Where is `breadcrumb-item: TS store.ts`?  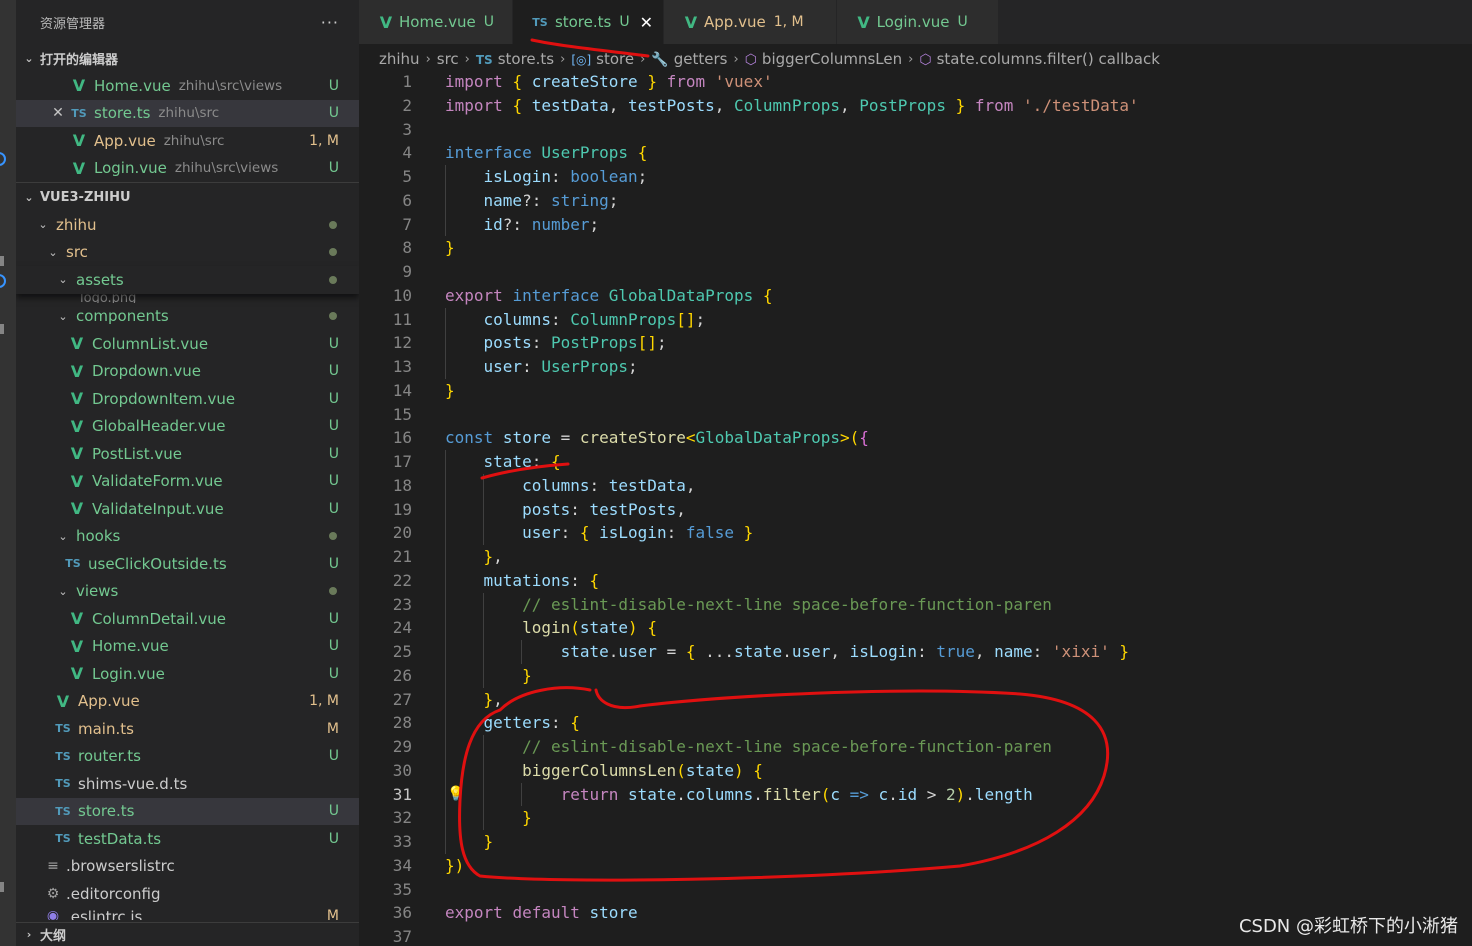
breadcrumb-item: TS store.ts is located at coordinates (515, 59).